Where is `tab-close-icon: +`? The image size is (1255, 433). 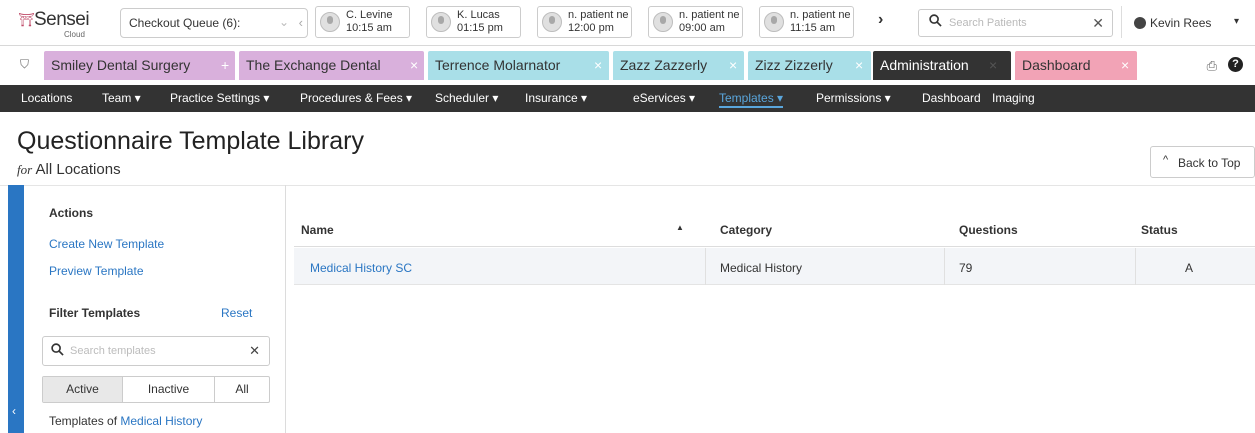 tab-close-icon: + is located at coordinates (225, 65).